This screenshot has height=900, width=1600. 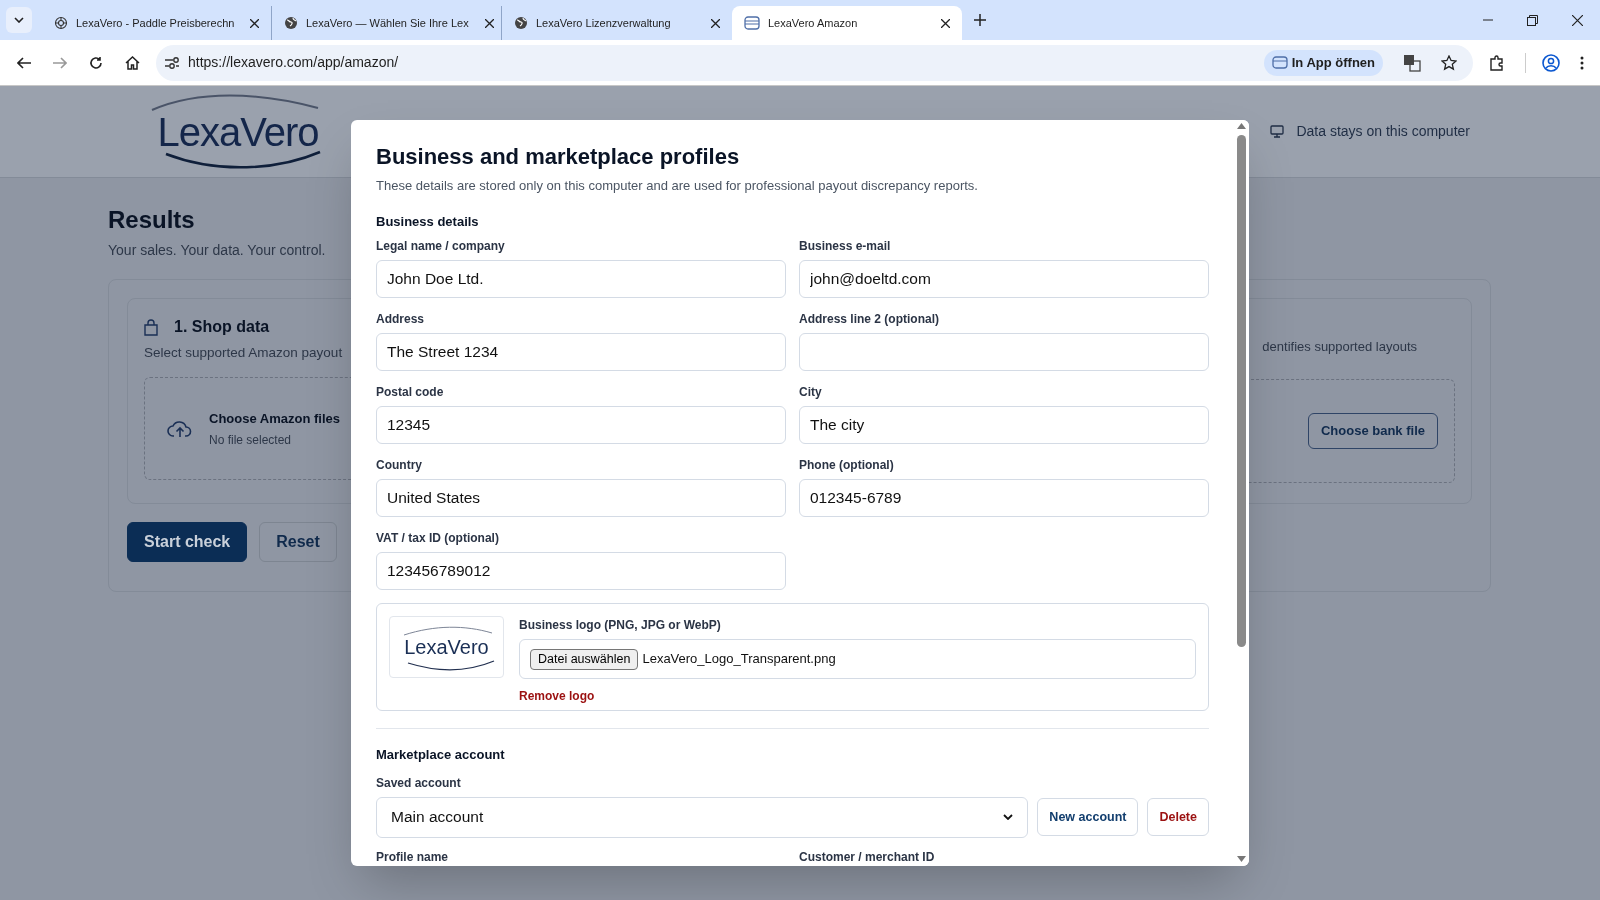 What do you see at coordinates (847, 465) in the screenshot?
I see `field-label: Phone (optional)` at bounding box center [847, 465].